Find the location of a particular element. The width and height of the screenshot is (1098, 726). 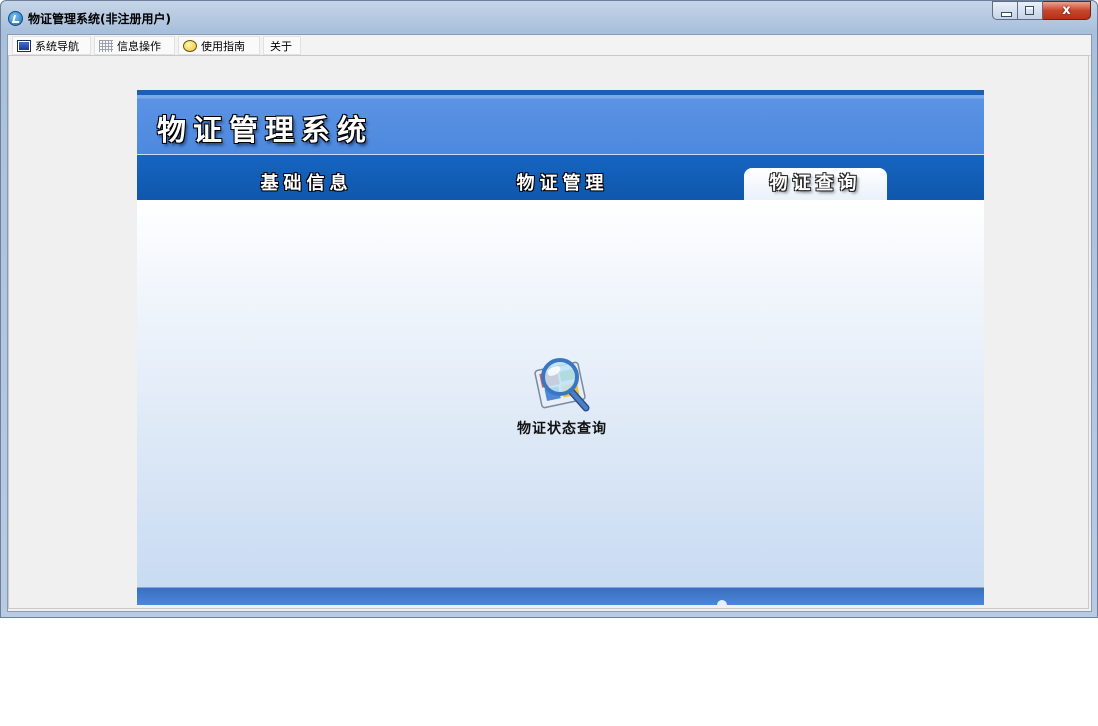

window-controls: x is located at coordinates (1041, 11).